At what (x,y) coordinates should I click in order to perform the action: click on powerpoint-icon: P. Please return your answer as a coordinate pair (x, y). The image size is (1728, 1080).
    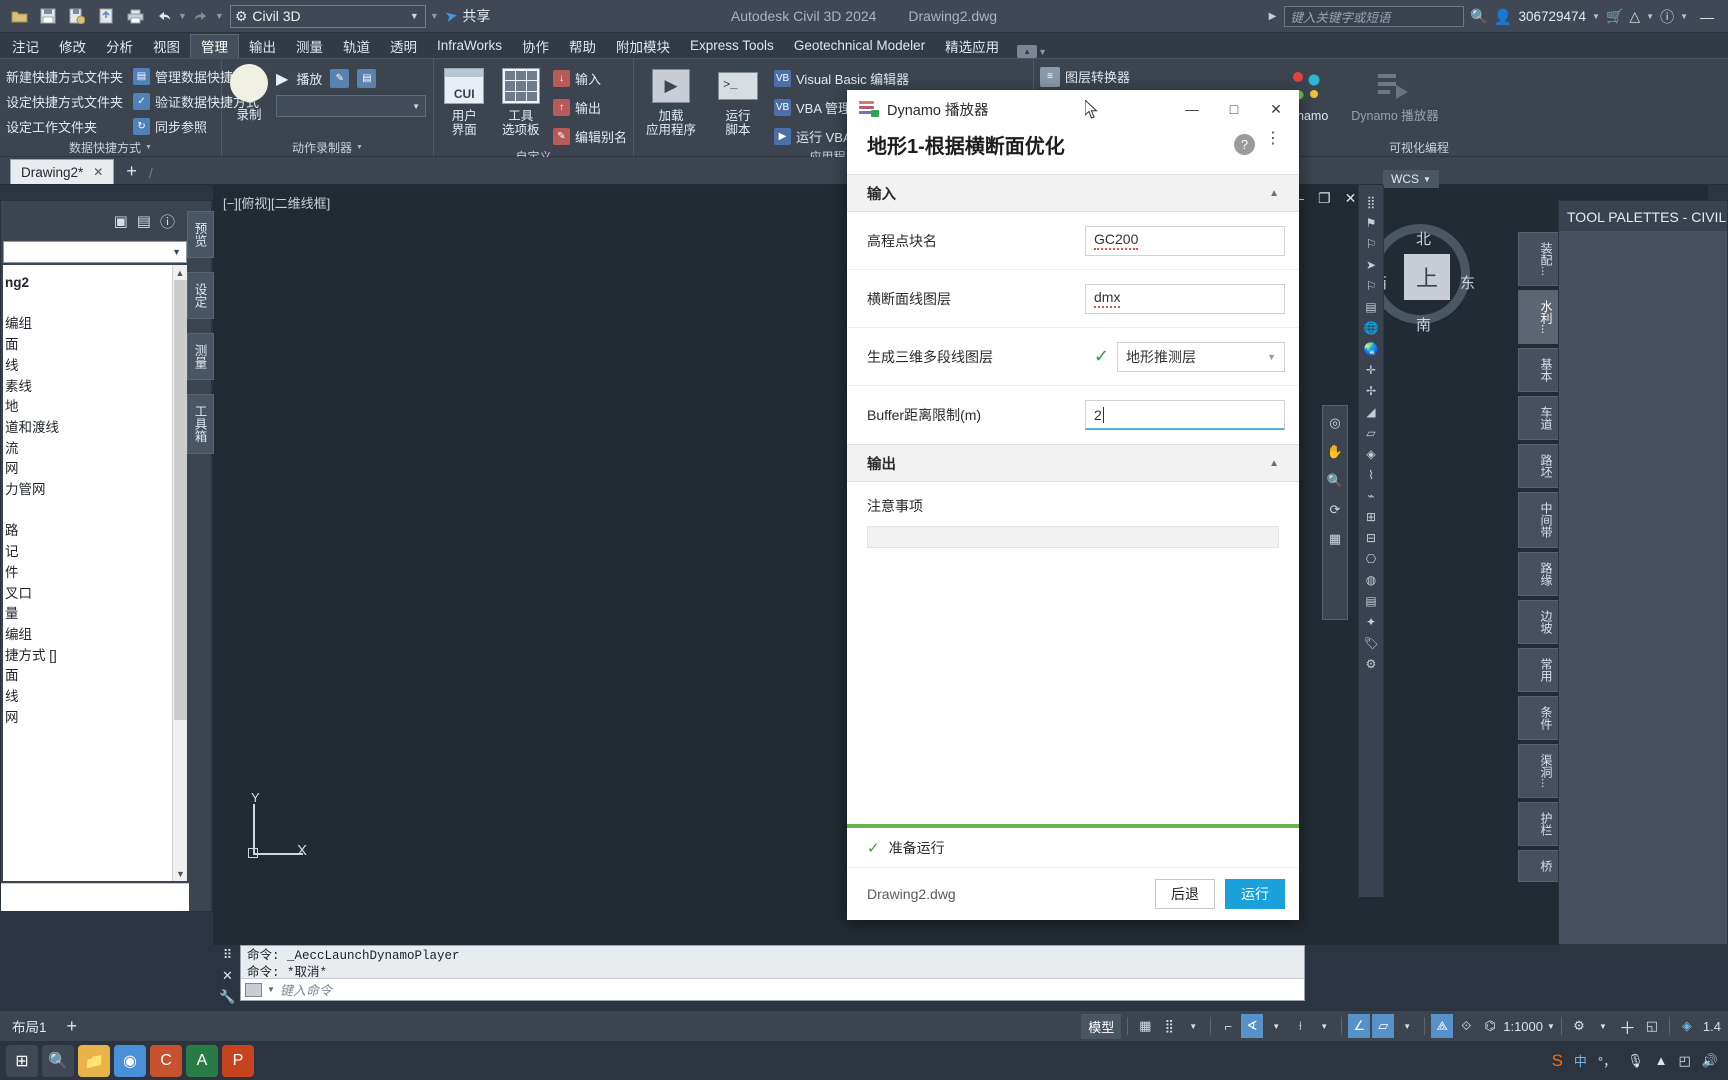
    Looking at the image, I should click on (238, 1060).